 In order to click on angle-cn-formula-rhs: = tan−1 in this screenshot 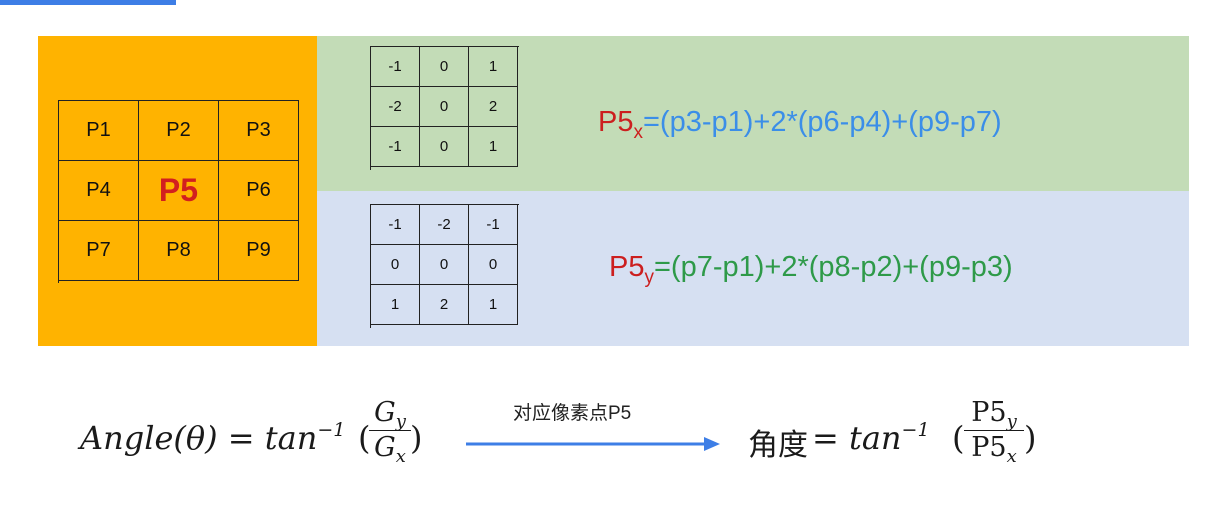, I will do `click(871, 438)`.